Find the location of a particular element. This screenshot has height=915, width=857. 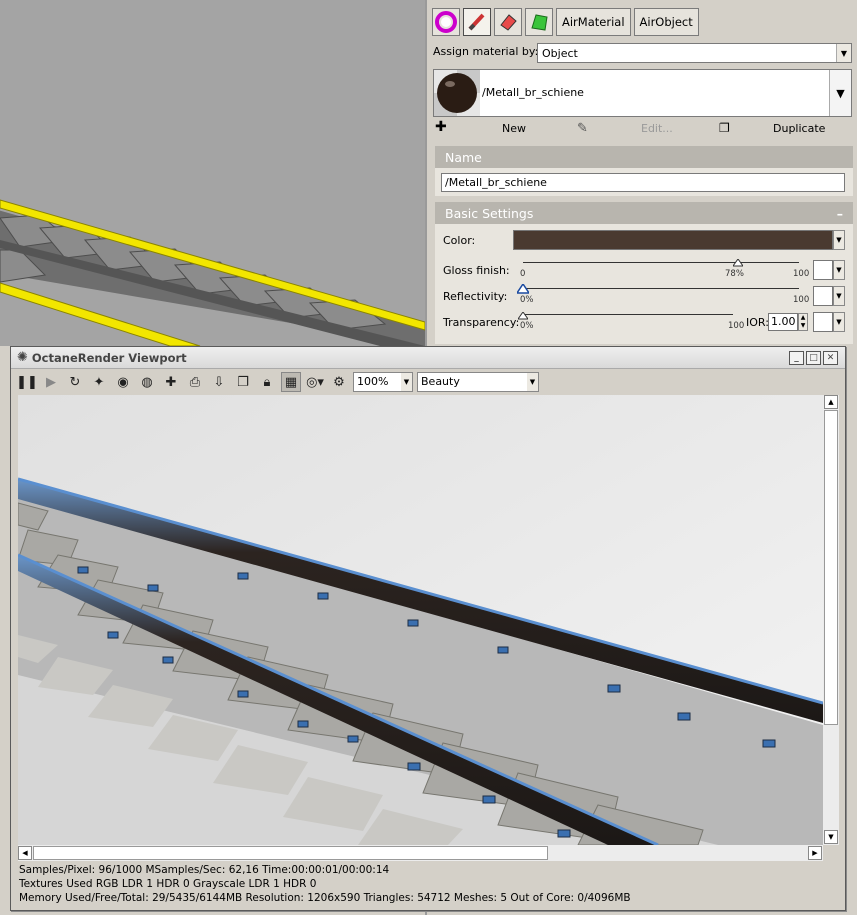

paint-brush-icon is located at coordinates (476, 22).